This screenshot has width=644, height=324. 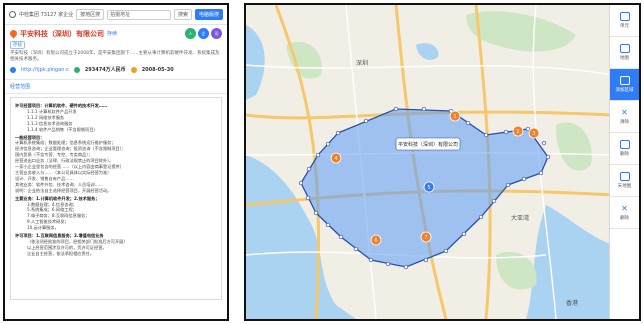 What do you see at coordinates (624, 48) in the screenshot?
I see `map-icon` at bounding box center [624, 48].